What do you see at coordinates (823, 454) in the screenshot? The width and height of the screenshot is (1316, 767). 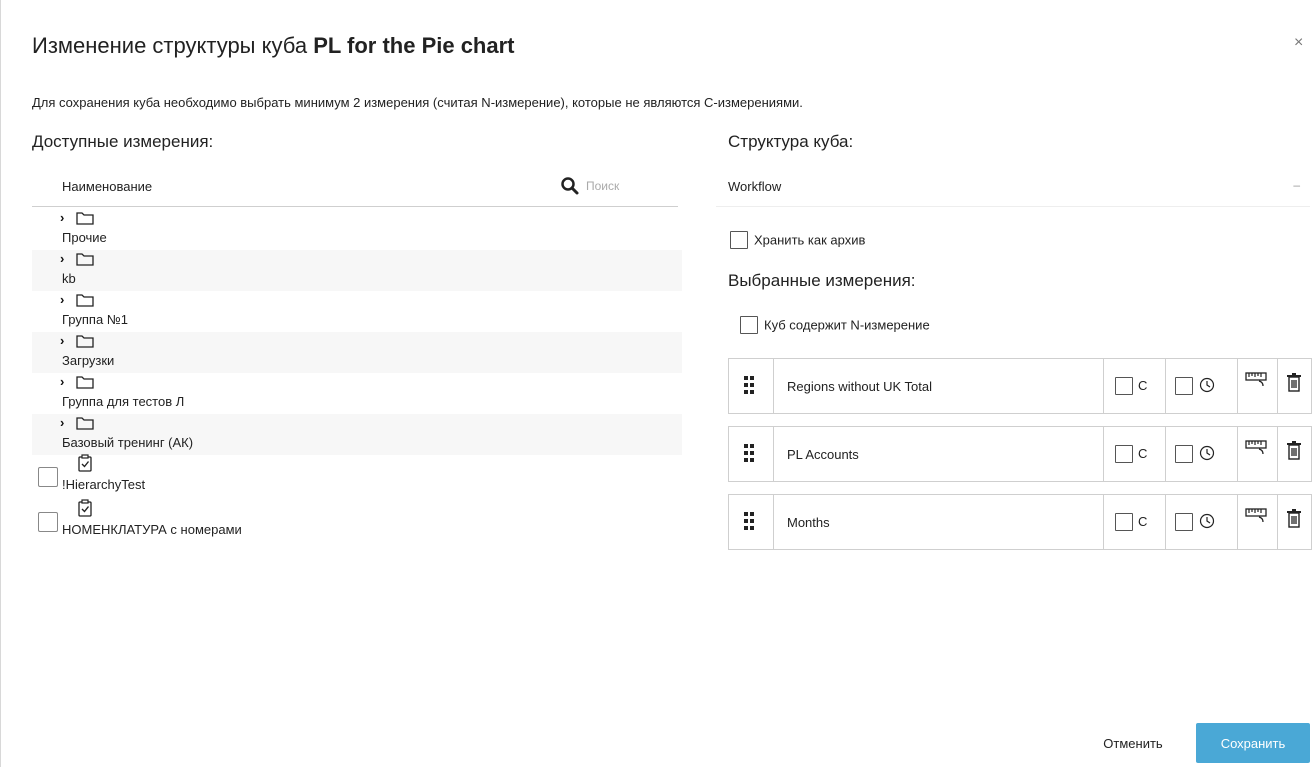 I see `dimension-name: PL Accounts` at bounding box center [823, 454].